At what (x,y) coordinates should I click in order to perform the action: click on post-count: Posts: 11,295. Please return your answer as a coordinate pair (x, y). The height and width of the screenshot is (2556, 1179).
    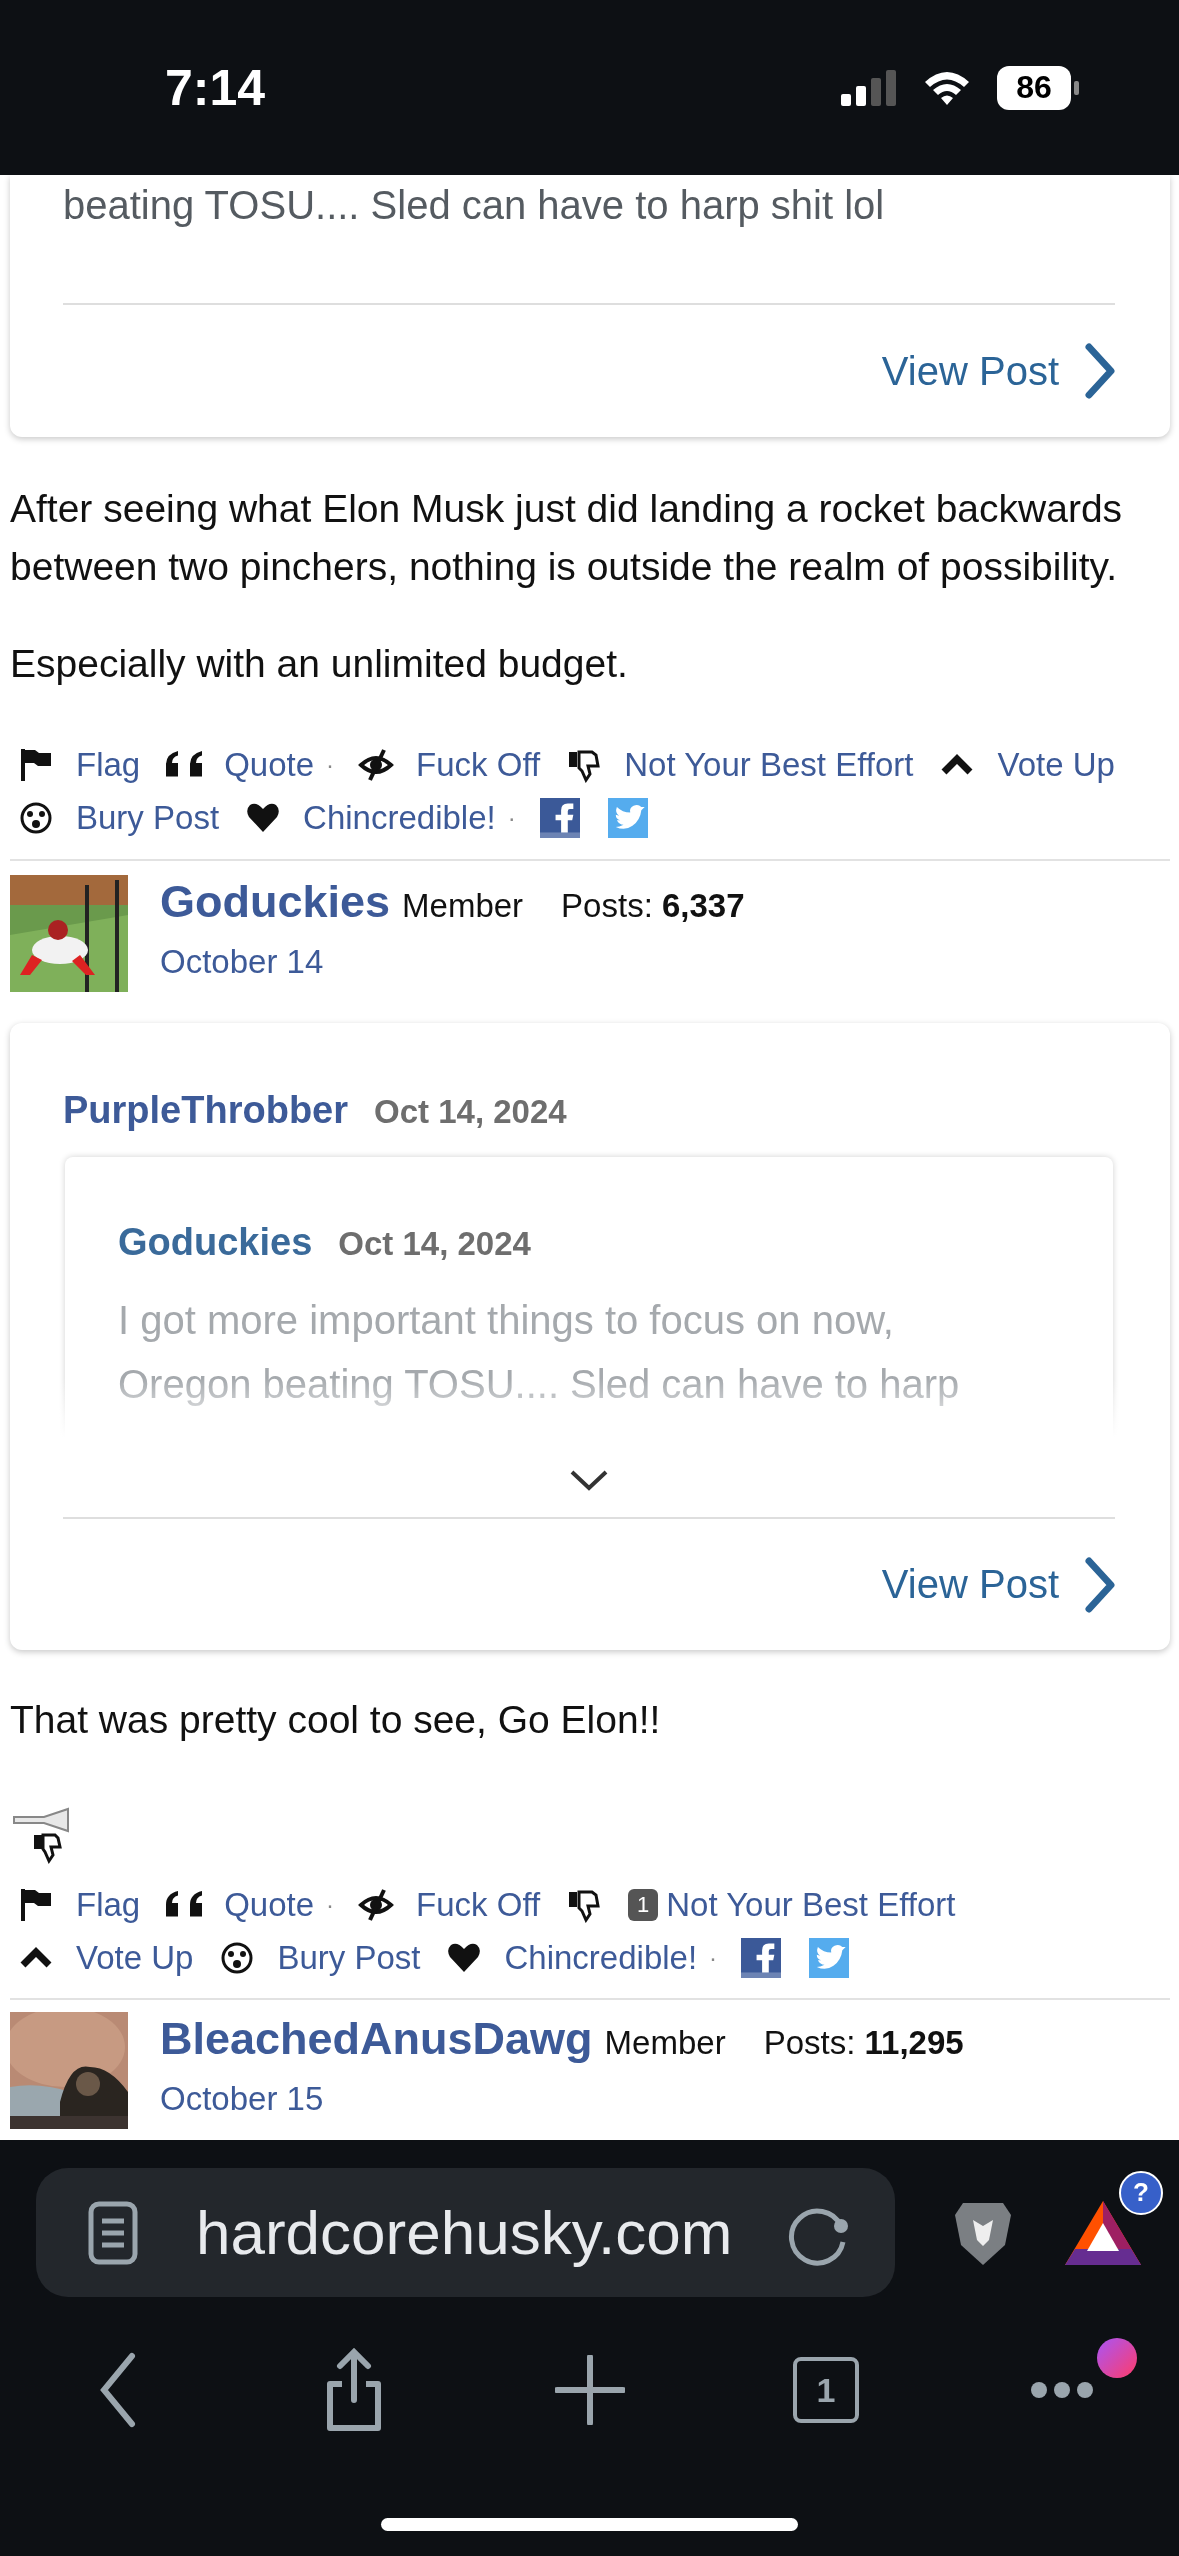
    Looking at the image, I should click on (863, 2043).